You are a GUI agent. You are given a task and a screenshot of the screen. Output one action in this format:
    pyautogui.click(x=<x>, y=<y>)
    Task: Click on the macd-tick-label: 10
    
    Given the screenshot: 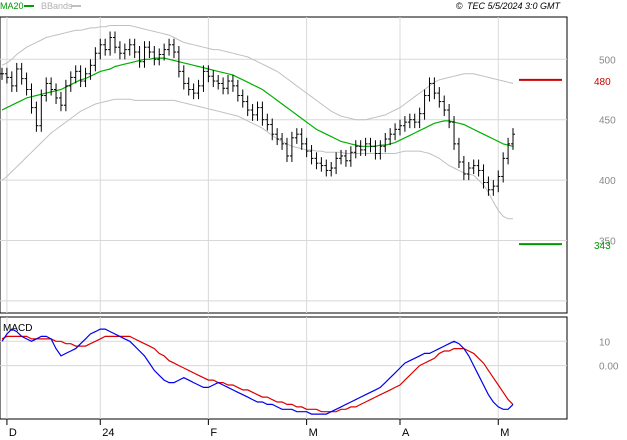 What is the action you would take?
    pyautogui.click(x=605, y=342)
    